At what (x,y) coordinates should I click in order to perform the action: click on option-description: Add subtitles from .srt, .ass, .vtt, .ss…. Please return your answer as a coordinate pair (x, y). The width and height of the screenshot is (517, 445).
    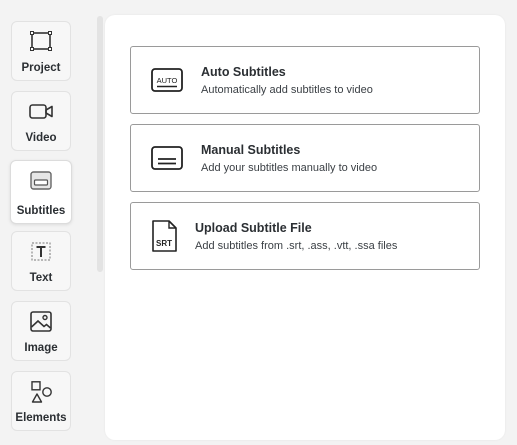
    Looking at the image, I should click on (296, 246).